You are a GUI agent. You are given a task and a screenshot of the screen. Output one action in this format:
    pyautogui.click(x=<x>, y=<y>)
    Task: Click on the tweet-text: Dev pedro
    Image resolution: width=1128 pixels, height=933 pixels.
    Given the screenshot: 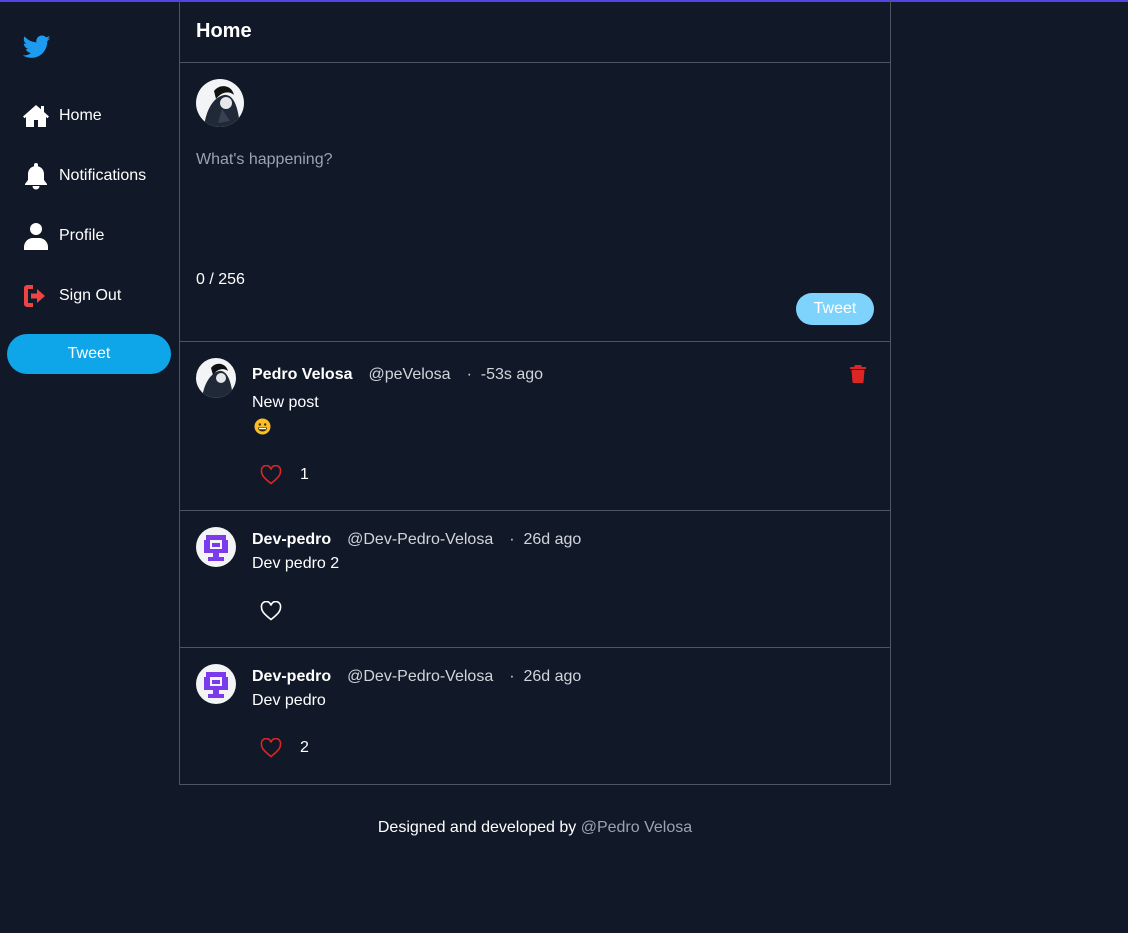 What is the action you would take?
    pyautogui.click(x=289, y=700)
    